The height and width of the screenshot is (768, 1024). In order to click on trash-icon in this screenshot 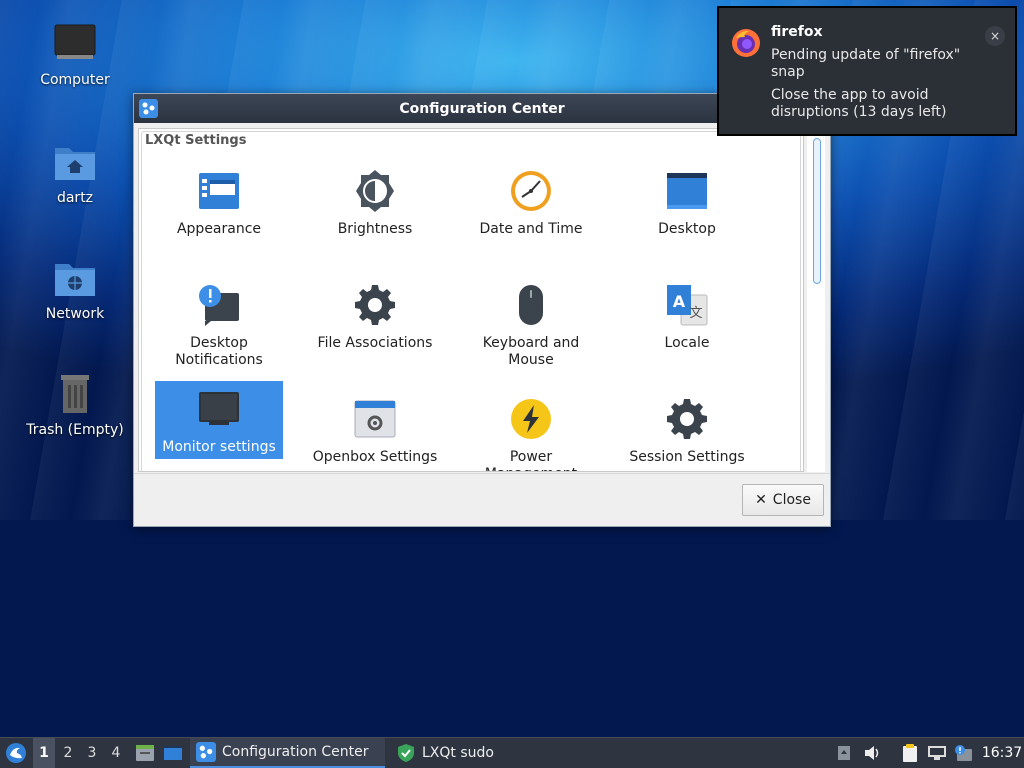, I will do `click(75, 394)`.